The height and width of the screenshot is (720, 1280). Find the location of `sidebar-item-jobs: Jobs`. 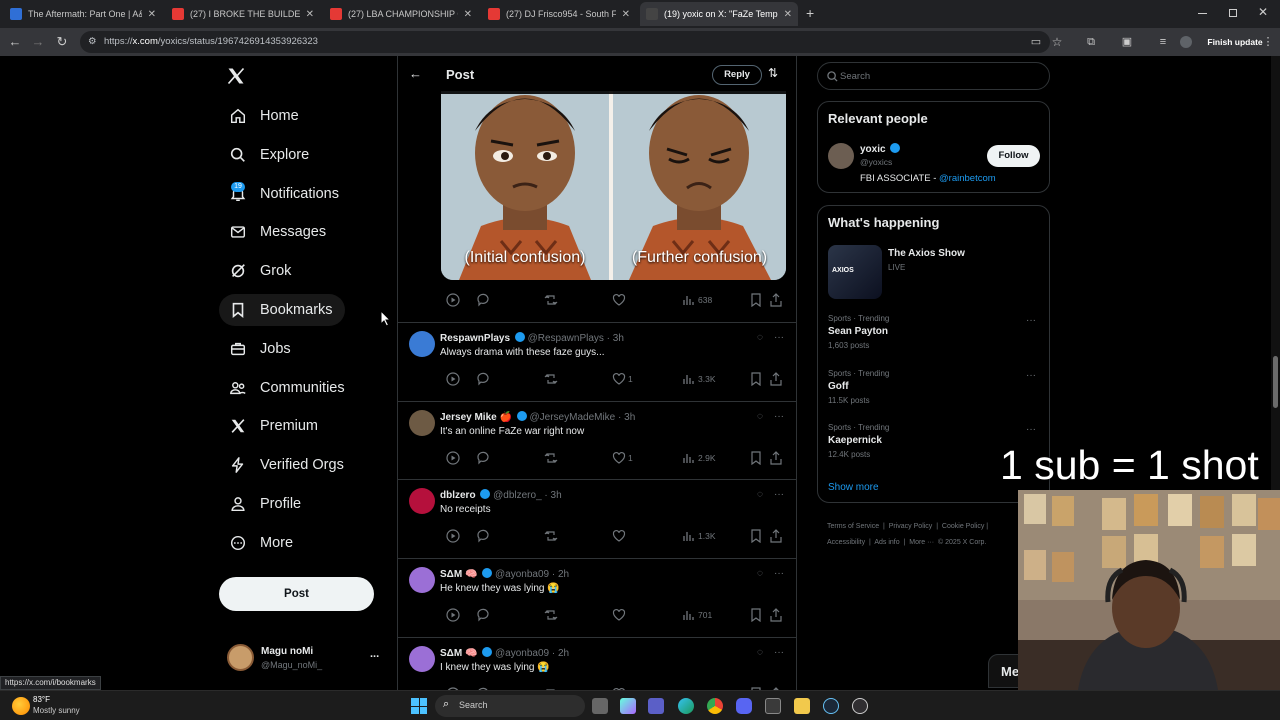

sidebar-item-jobs: Jobs is located at coordinates (260, 349).